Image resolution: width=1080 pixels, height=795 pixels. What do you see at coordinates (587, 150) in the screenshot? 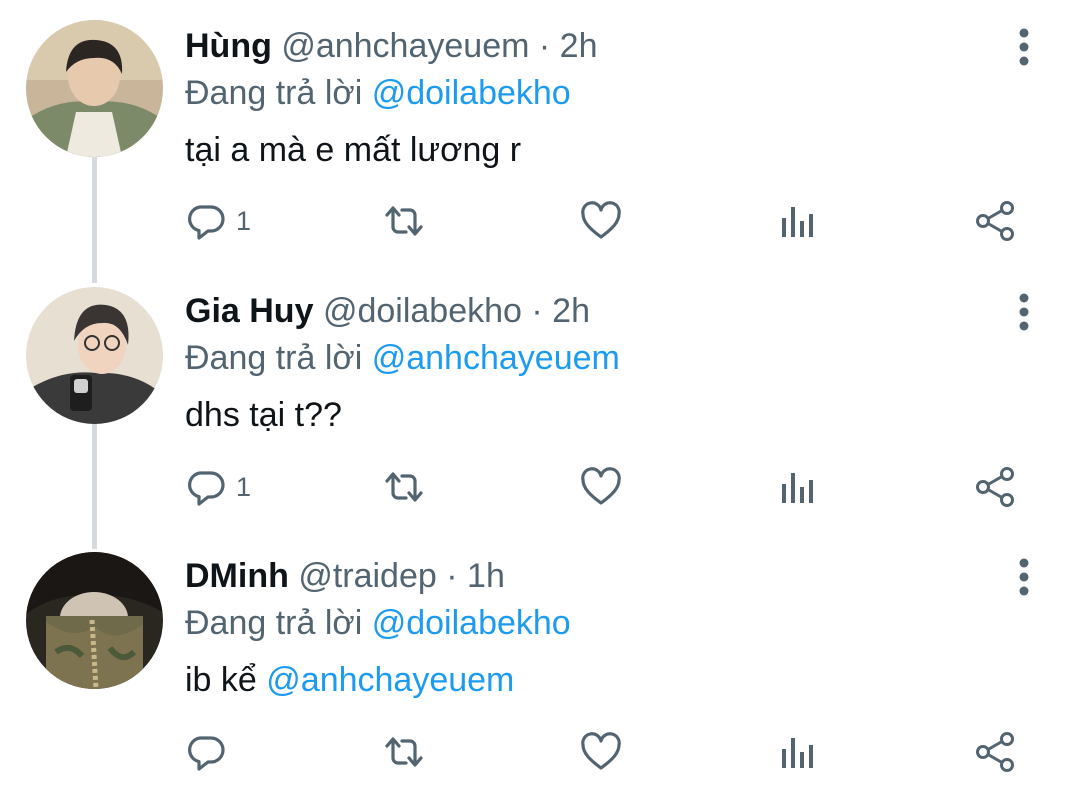
I see `tweet-text: tại a mà e mất lương r` at bounding box center [587, 150].